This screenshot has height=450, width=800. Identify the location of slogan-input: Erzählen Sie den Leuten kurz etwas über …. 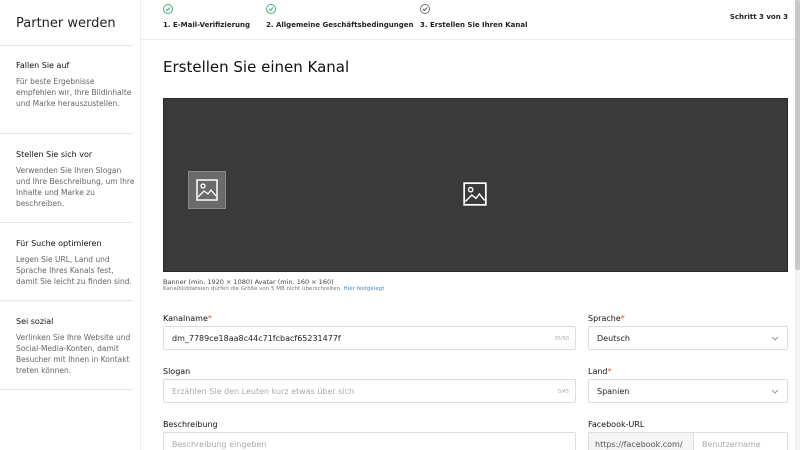
(369, 391).